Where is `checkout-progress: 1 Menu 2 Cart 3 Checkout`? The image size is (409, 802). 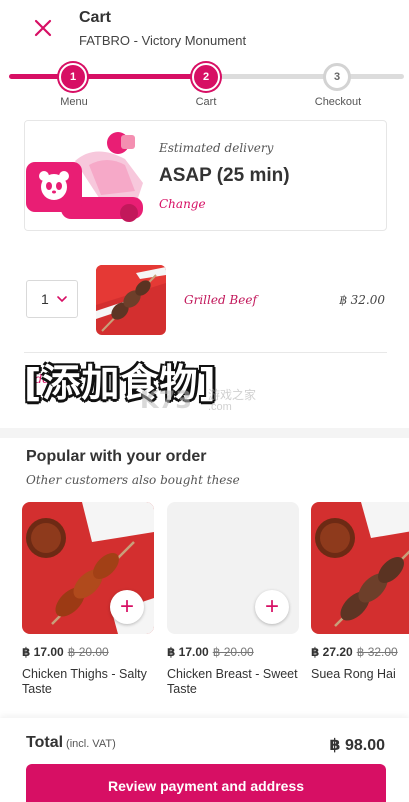 checkout-progress: 1 Menu 2 Cart 3 Checkout is located at coordinates (204, 86).